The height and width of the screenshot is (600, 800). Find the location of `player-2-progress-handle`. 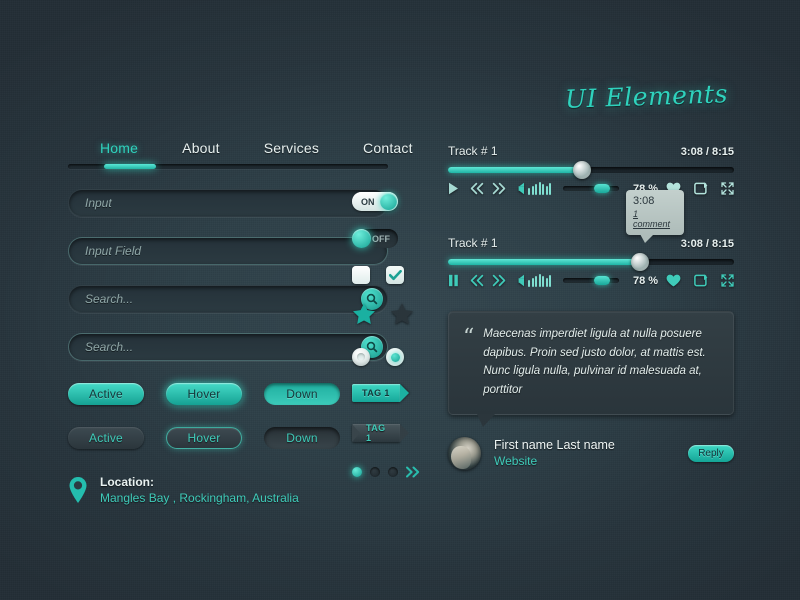

player-2-progress-handle is located at coordinates (639, 262).